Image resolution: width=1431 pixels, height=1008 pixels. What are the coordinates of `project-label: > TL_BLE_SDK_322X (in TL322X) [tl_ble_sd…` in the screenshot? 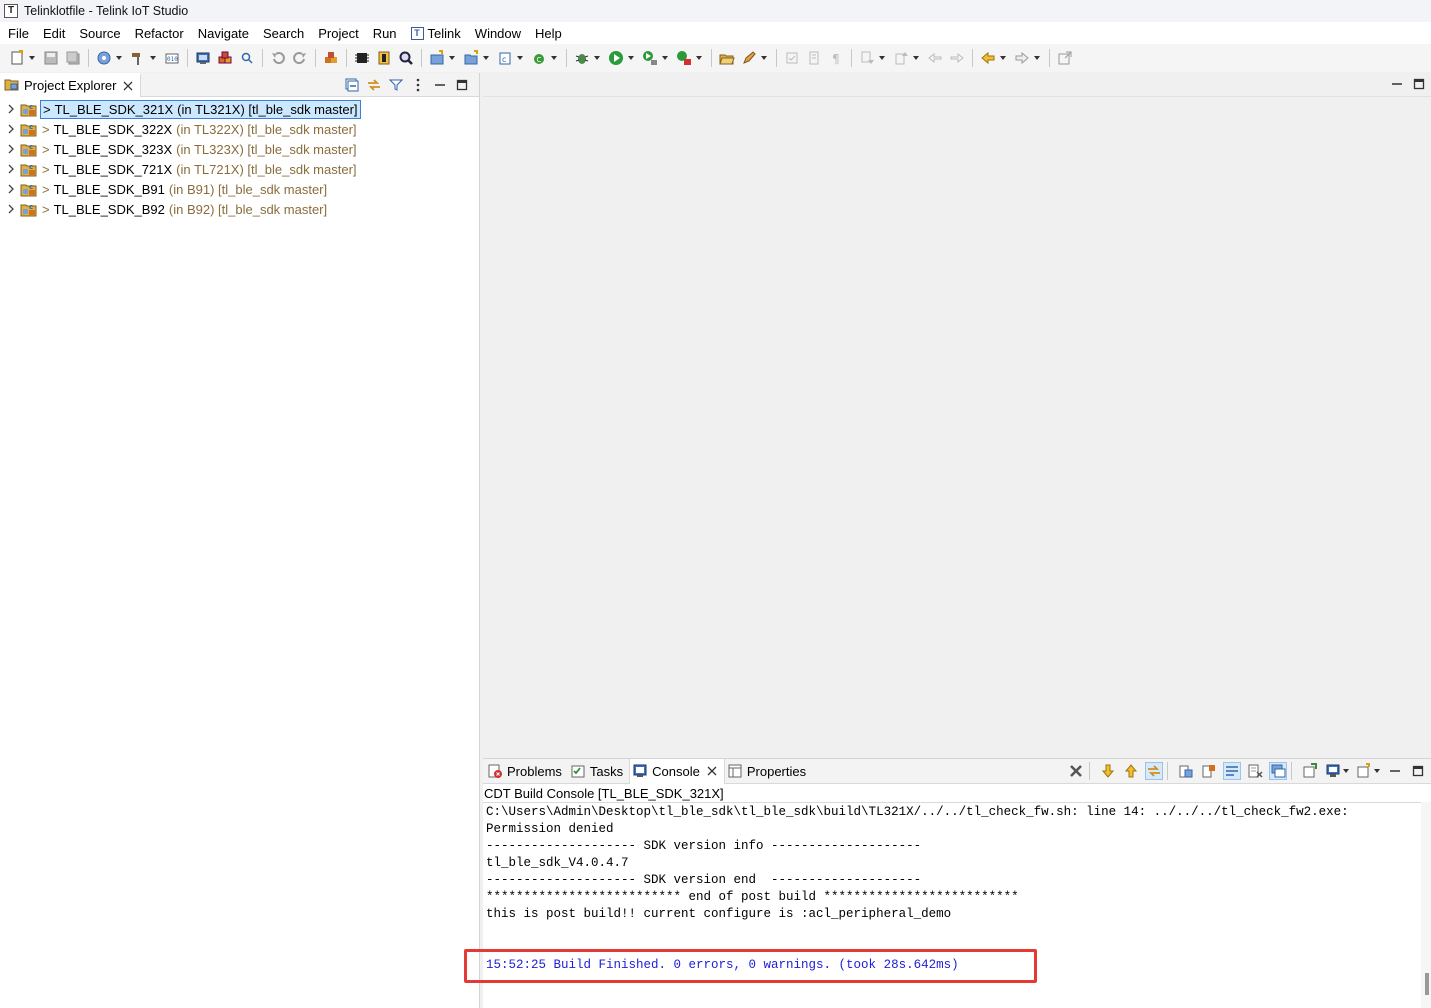 It's located at (199, 129).